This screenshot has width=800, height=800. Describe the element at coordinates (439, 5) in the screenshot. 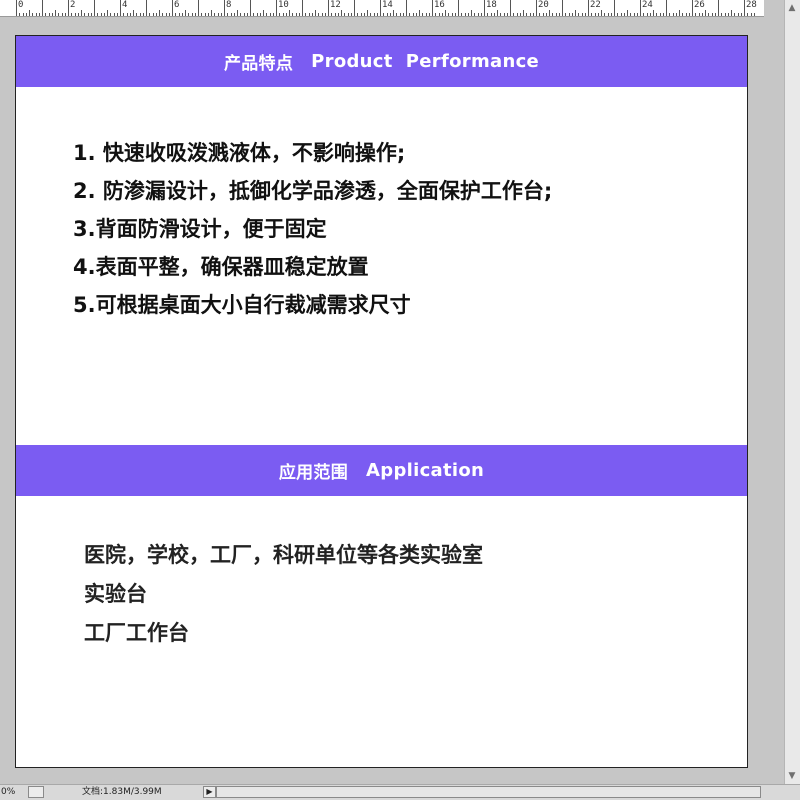

I see `ruler-label: 16` at that location.